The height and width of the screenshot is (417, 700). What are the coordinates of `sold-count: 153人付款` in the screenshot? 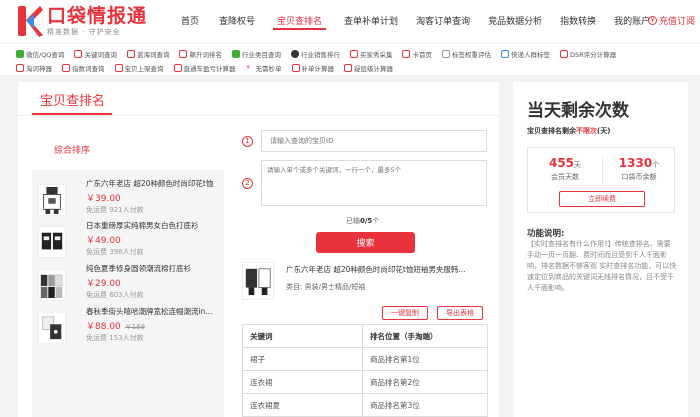 It's located at (126, 338).